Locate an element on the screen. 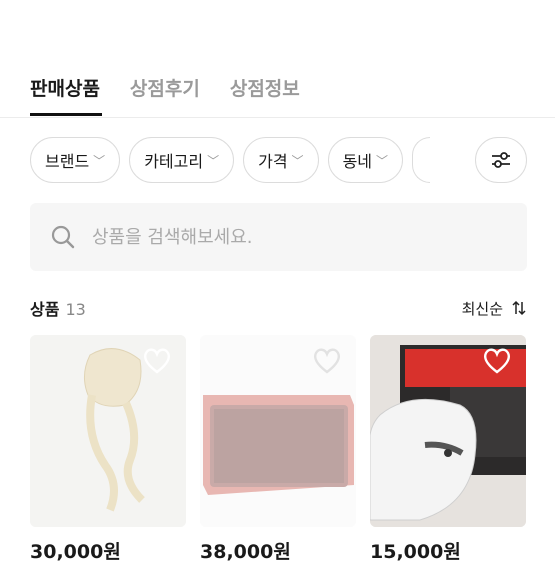 This screenshot has width=555, height=564. filter-label: 브랜드 is located at coordinates (67, 161).